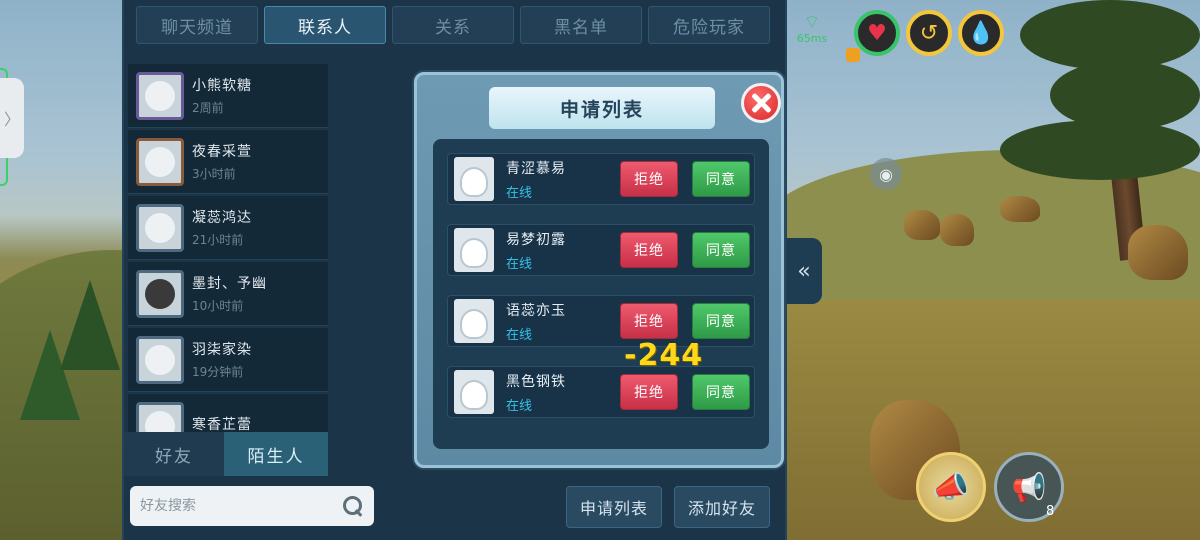 Image resolution: width=1200 pixels, height=540 pixels. What do you see at coordinates (602, 108) in the screenshot?
I see `dialog-title: 申请列表` at bounding box center [602, 108].